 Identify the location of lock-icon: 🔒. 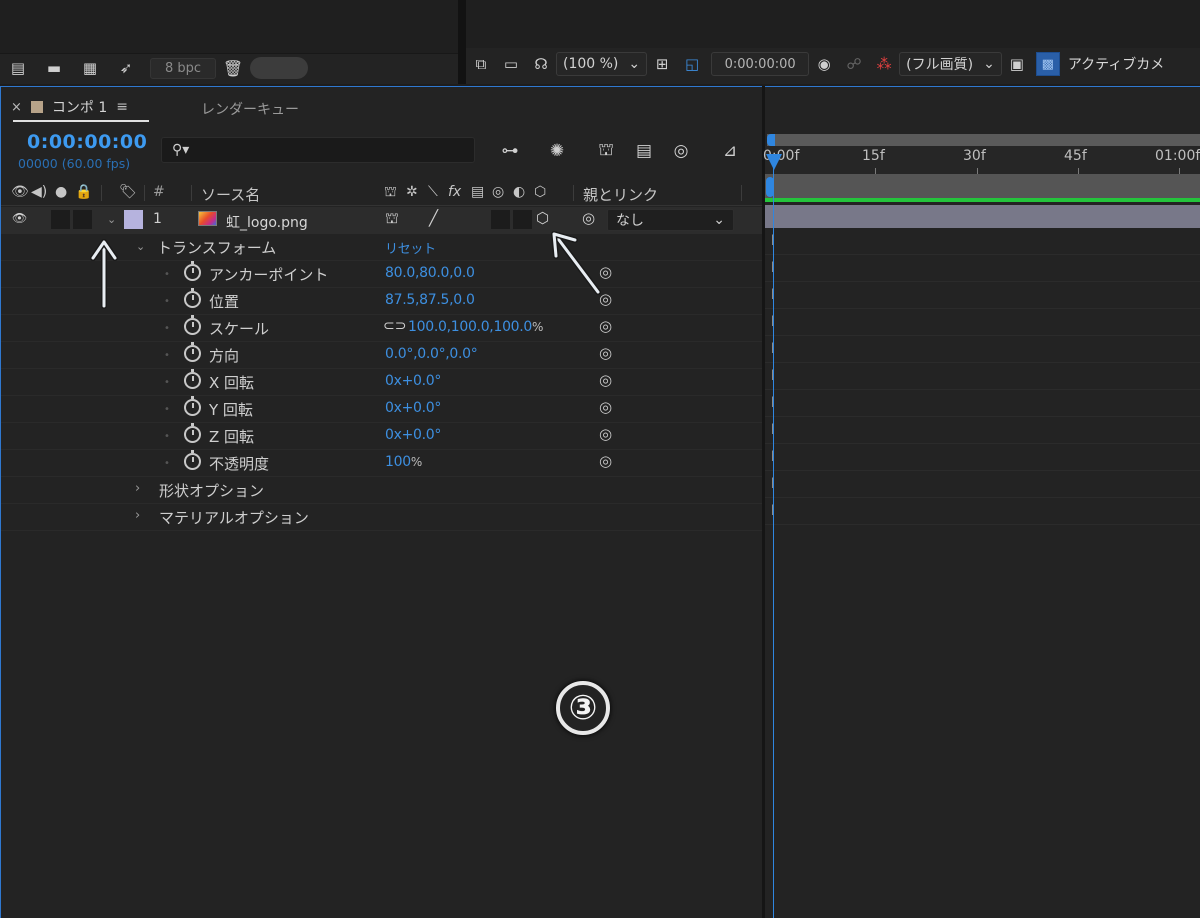
(83, 192).